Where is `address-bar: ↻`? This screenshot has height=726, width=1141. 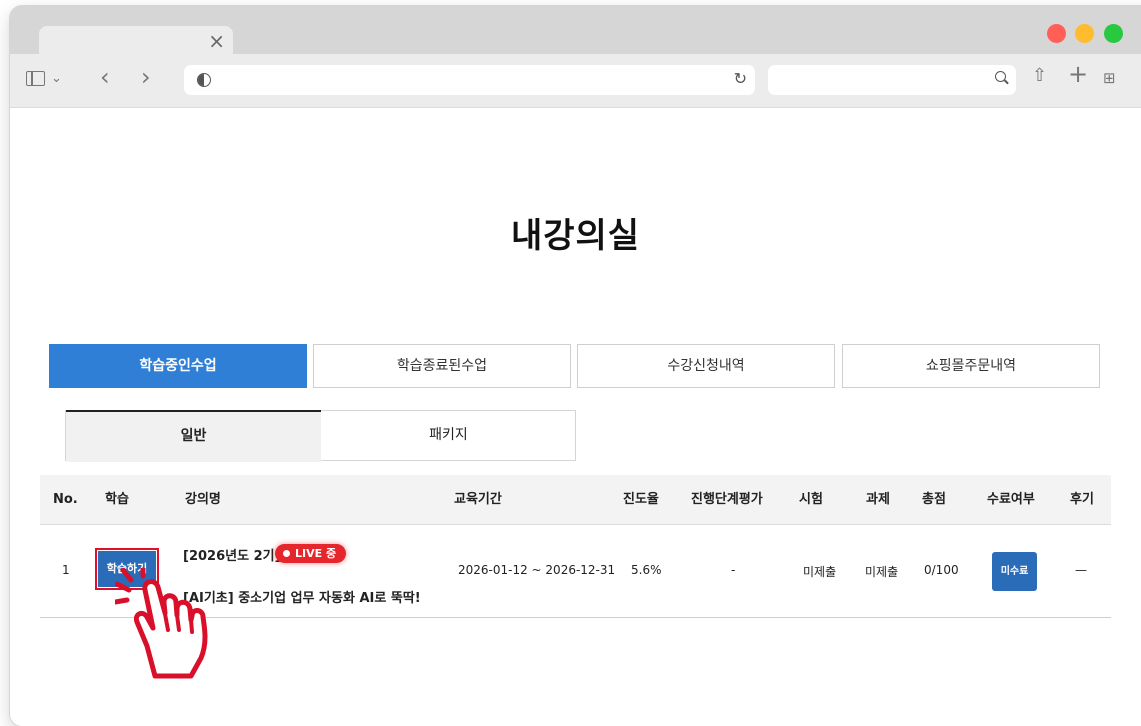
address-bar: ↻ is located at coordinates (469, 80).